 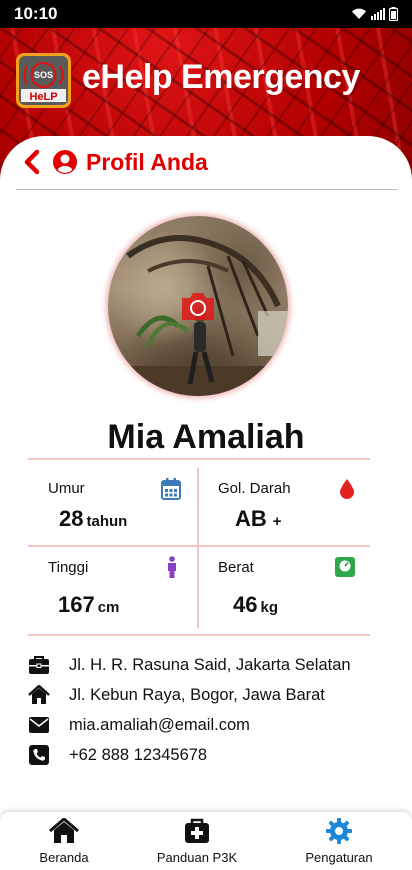 What do you see at coordinates (39, 695) in the screenshot?
I see `home-address-icon` at bounding box center [39, 695].